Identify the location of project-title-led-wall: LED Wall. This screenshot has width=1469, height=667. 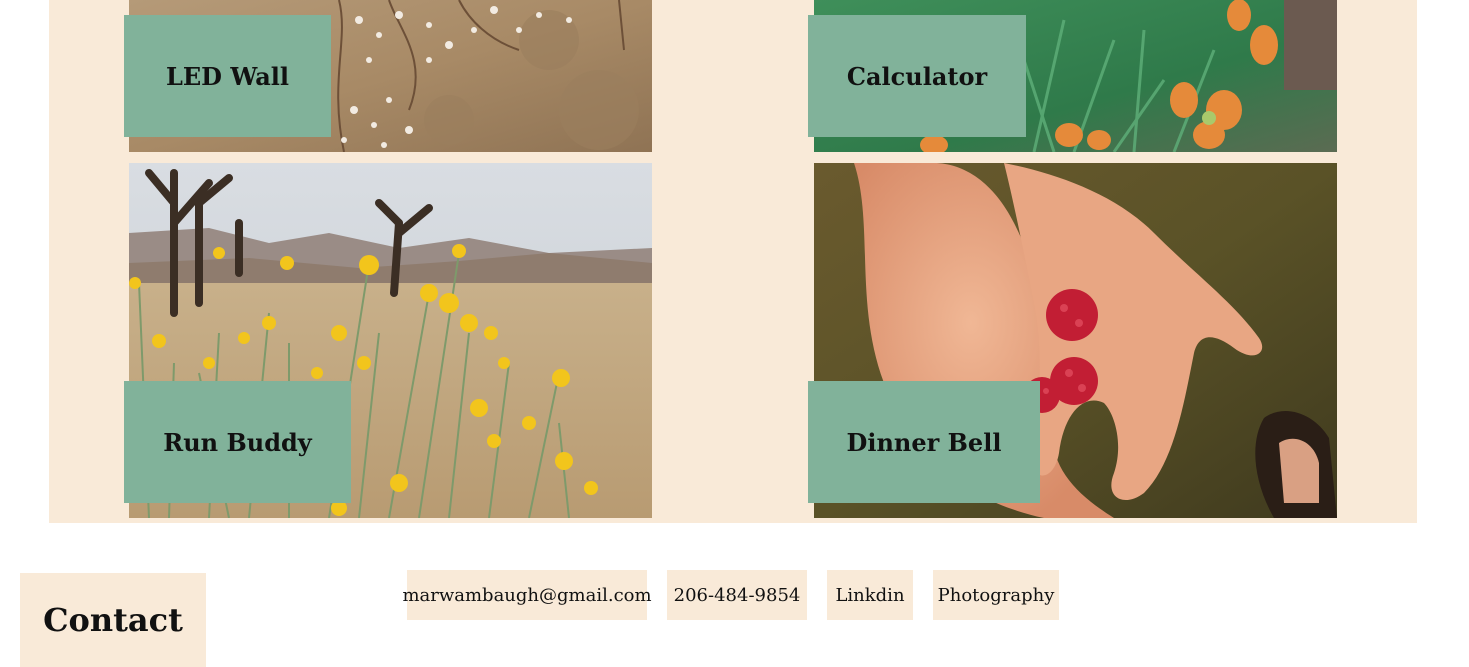
(227, 76).